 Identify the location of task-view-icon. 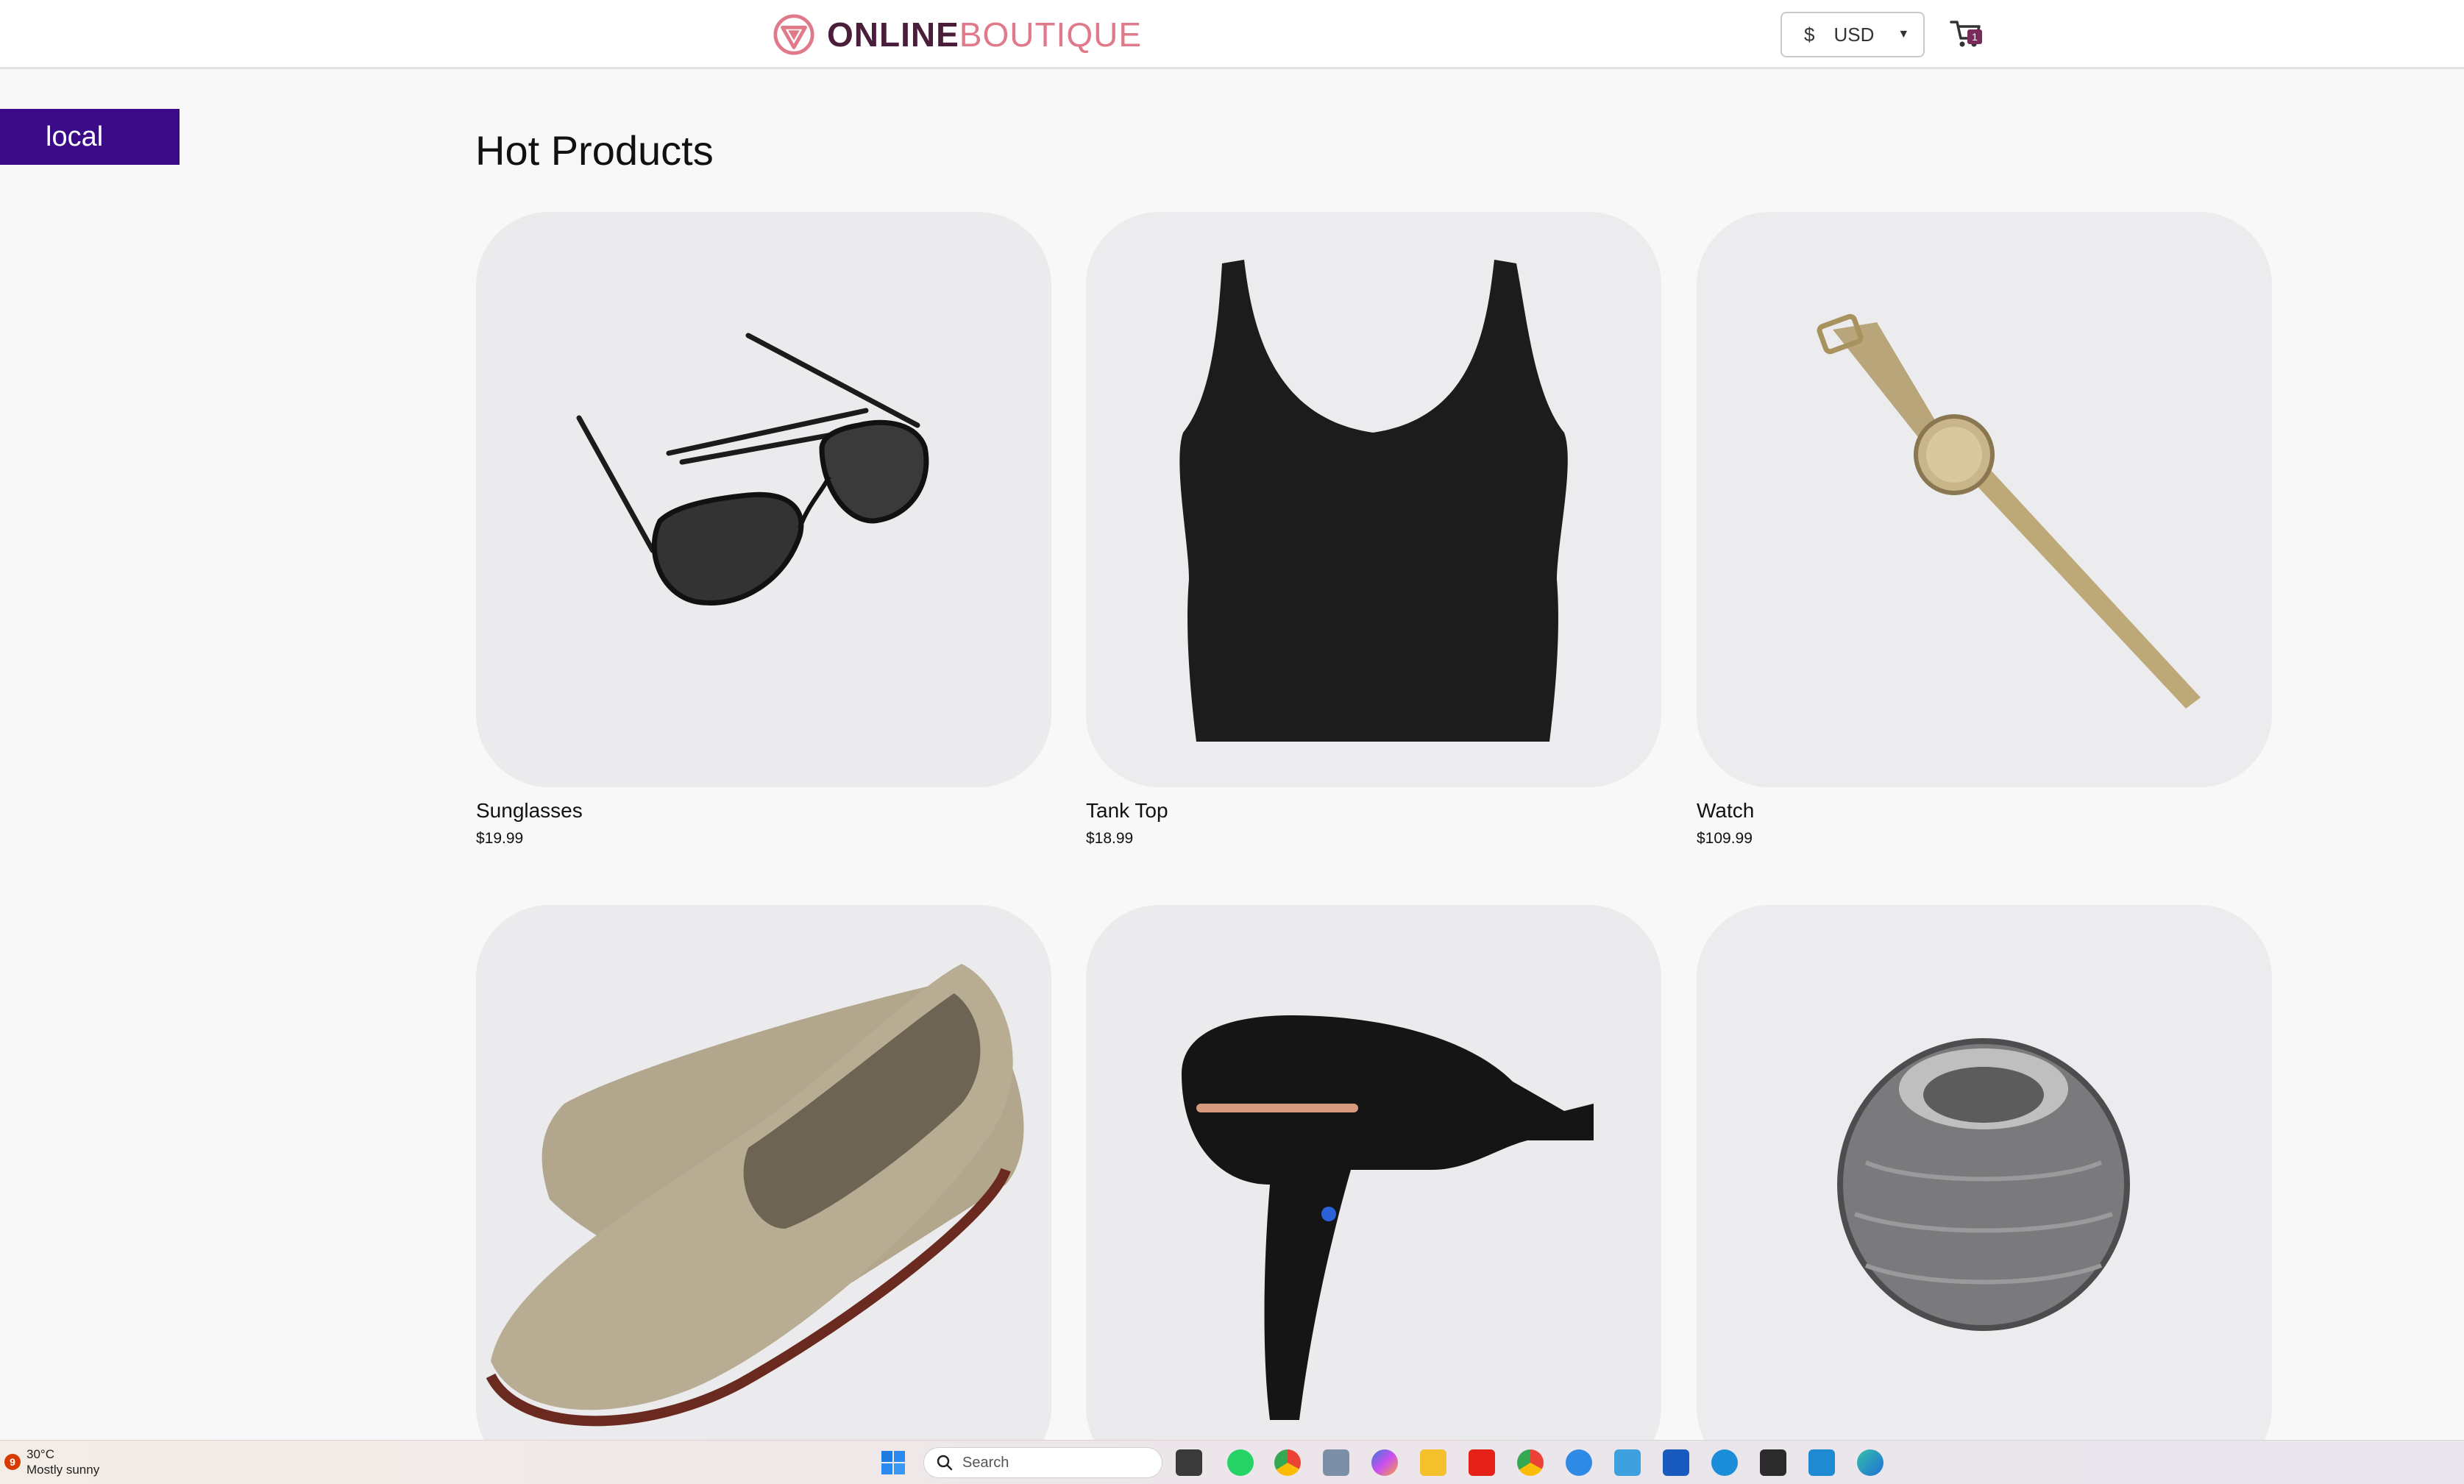
(1189, 1462).